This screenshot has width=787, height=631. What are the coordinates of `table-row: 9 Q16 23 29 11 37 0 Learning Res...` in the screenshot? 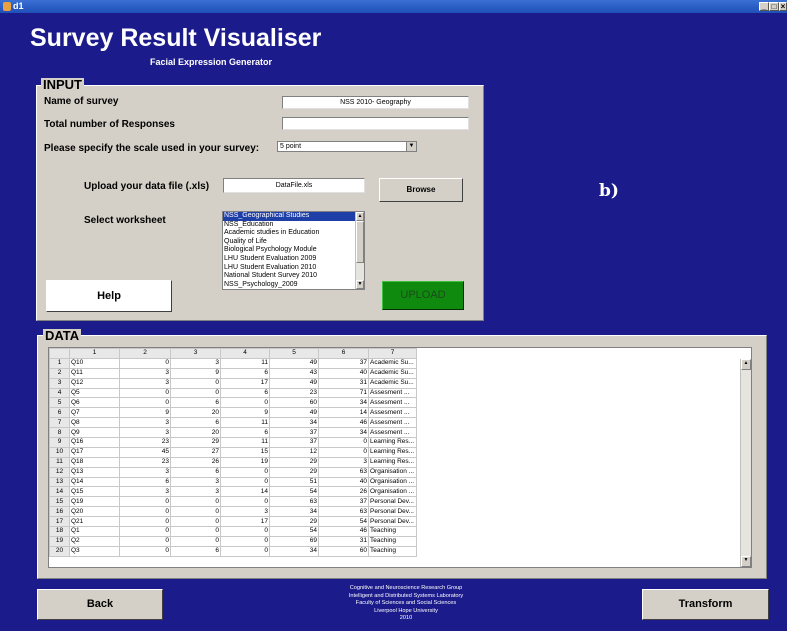 It's located at (233, 442).